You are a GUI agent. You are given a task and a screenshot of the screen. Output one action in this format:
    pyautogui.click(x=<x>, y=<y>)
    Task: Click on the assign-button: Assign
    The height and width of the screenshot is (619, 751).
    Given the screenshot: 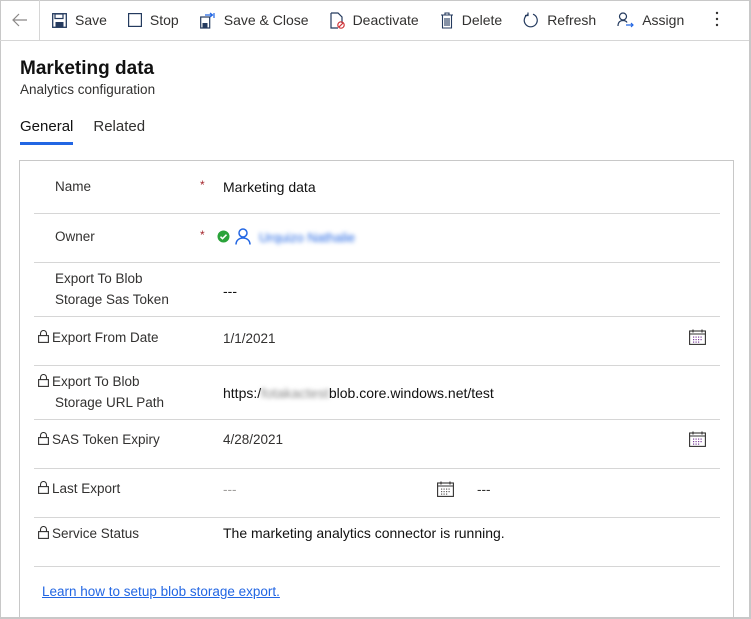 What is the action you would take?
    pyautogui.click(x=649, y=20)
    